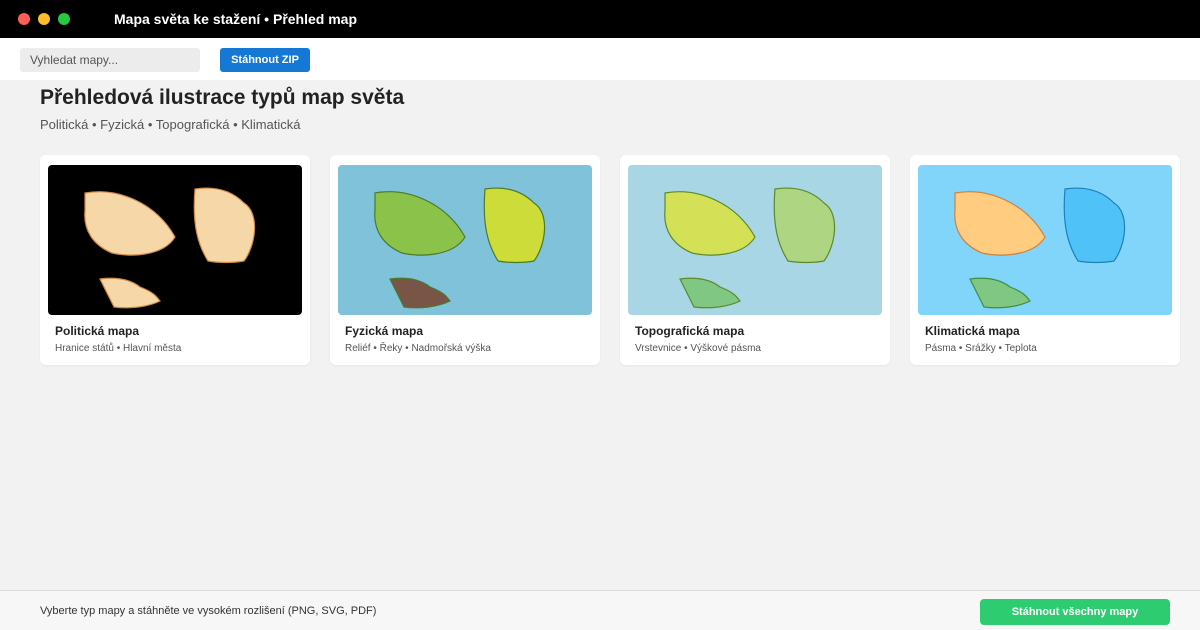 This screenshot has height=630, width=1200. Describe the element at coordinates (24, 19) in the screenshot. I see `close-window-button` at that location.